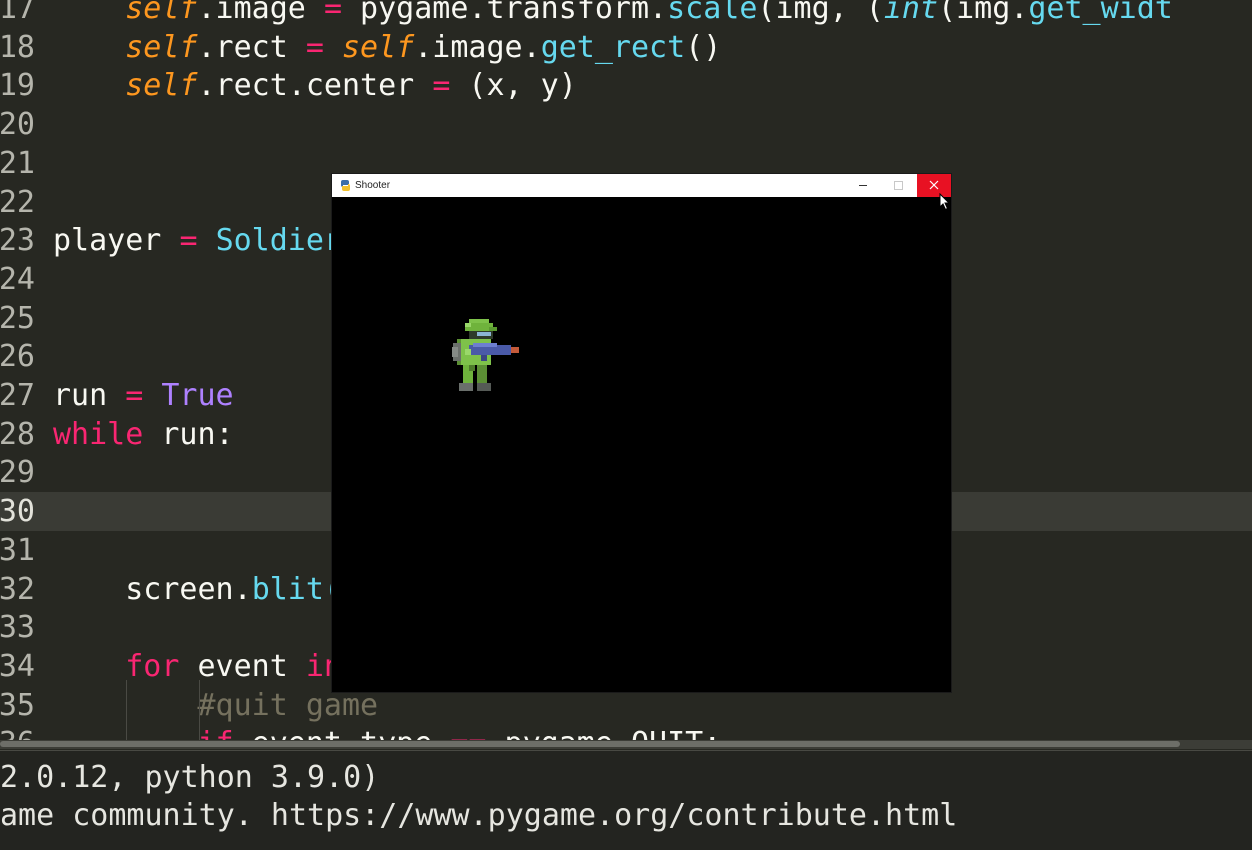 The width and height of the screenshot is (1252, 850). Describe the element at coordinates (373, 185) in the screenshot. I see `window-title: Shooter` at that location.